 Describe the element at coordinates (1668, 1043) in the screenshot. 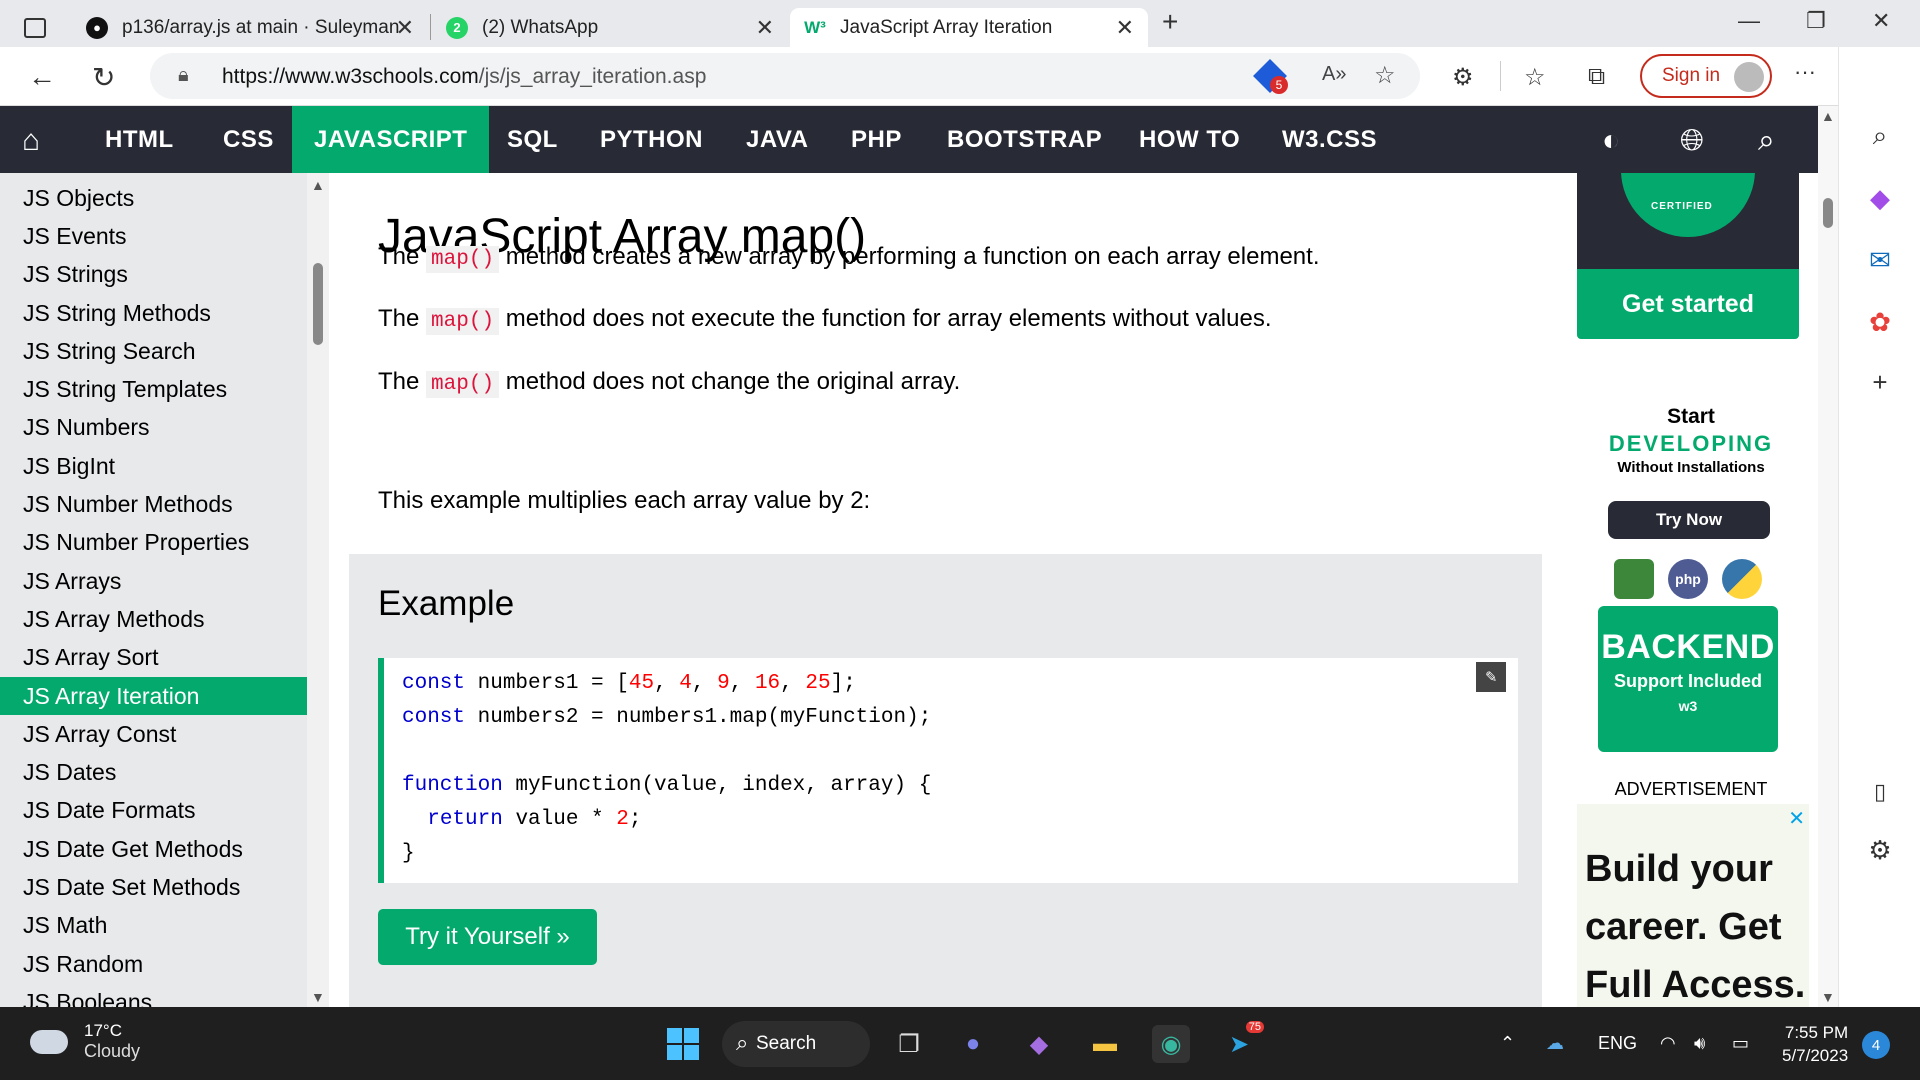

I see `wifi-icon: ◠` at that location.